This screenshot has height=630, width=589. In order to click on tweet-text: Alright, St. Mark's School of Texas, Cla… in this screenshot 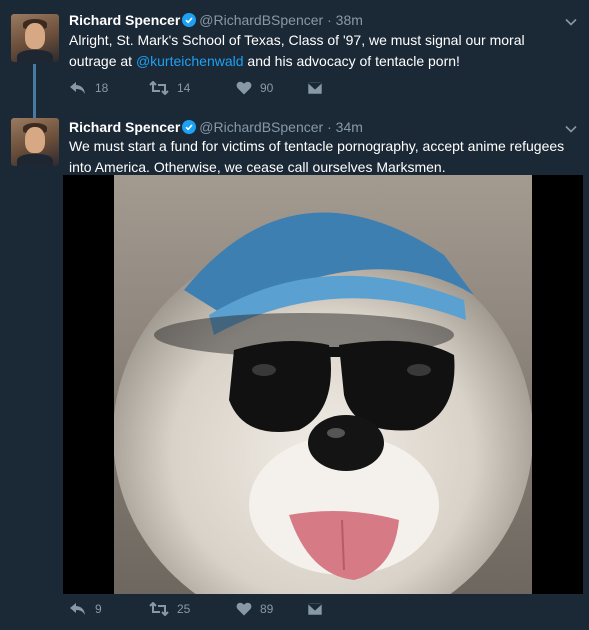, I will do `click(321, 51)`.